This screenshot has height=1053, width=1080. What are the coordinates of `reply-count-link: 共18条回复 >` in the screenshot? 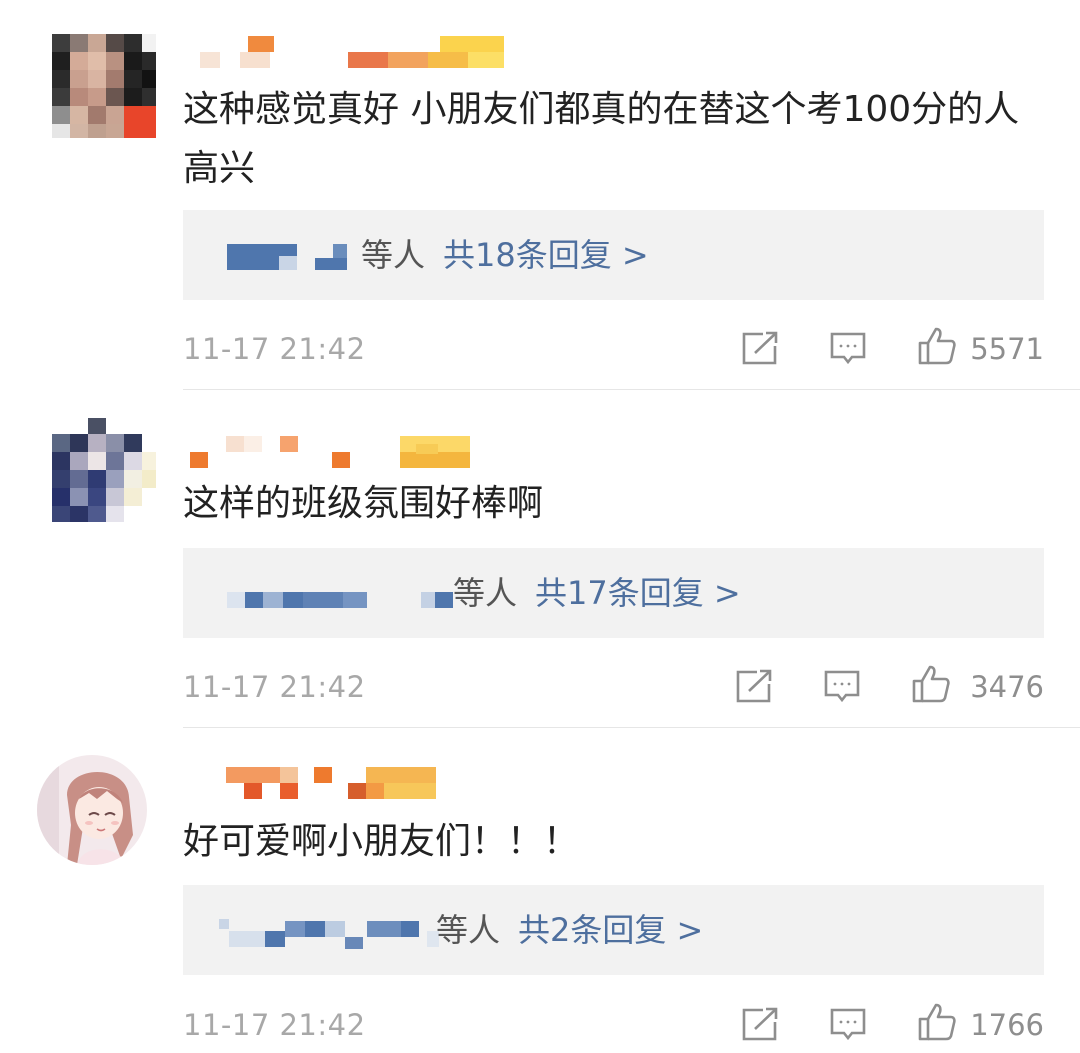 It's located at (546, 255).